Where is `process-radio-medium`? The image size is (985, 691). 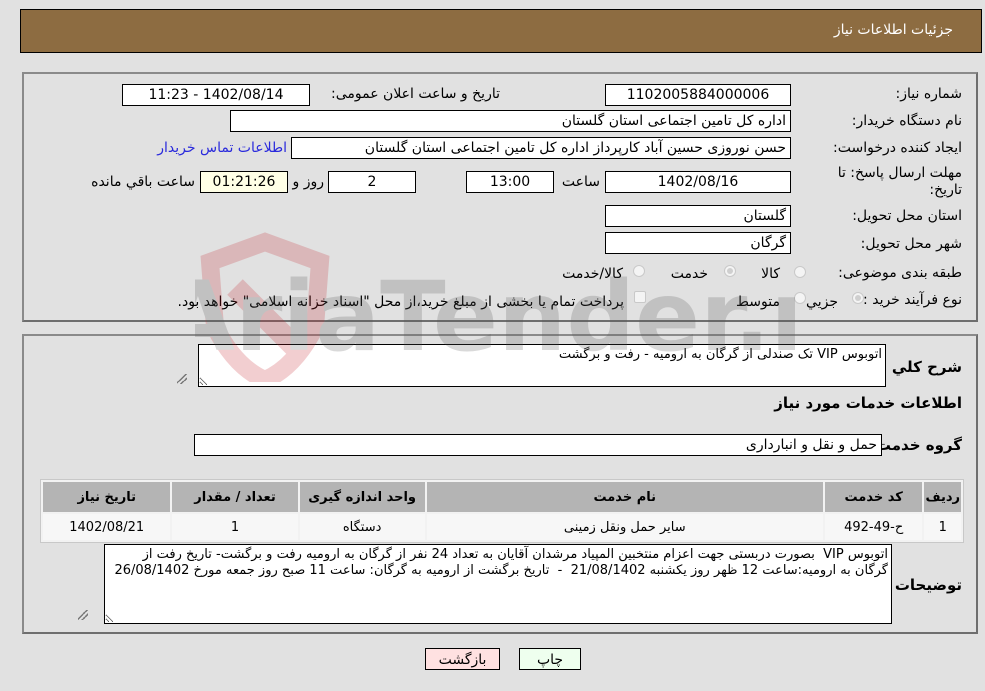
process-radio-medium is located at coordinates (800, 298).